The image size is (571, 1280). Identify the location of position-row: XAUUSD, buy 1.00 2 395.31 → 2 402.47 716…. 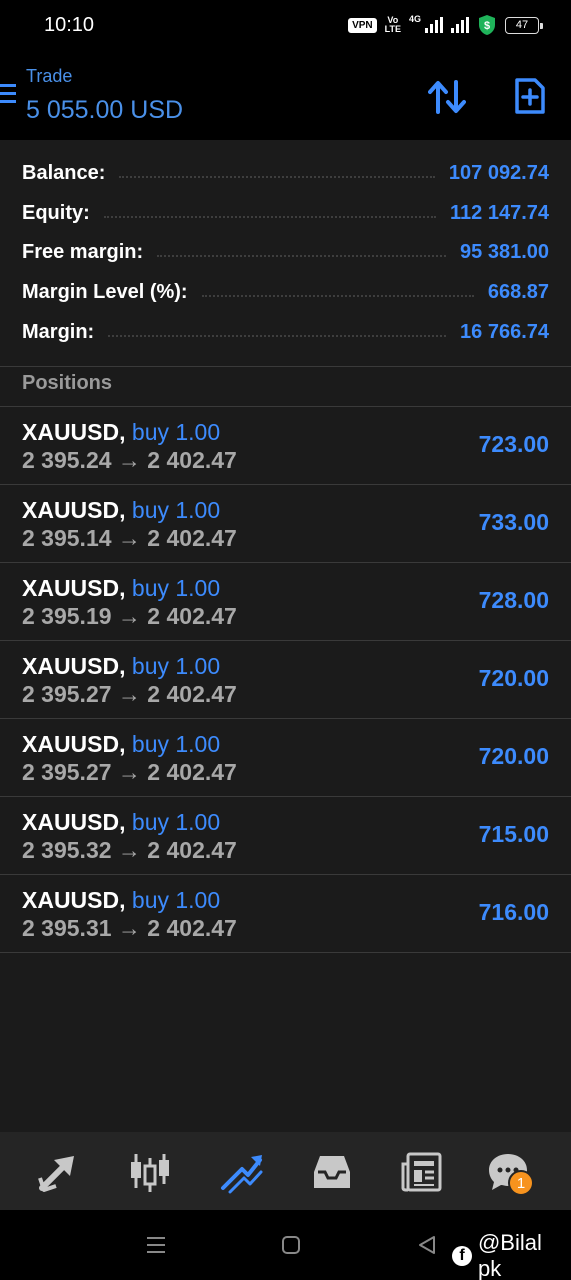
(285, 914).